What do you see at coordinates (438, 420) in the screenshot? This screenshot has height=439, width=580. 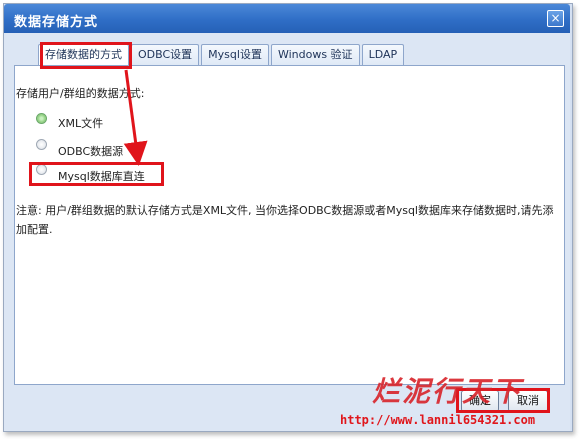 I see `watermark-url: http://www.lannil654321.com` at bounding box center [438, 420].